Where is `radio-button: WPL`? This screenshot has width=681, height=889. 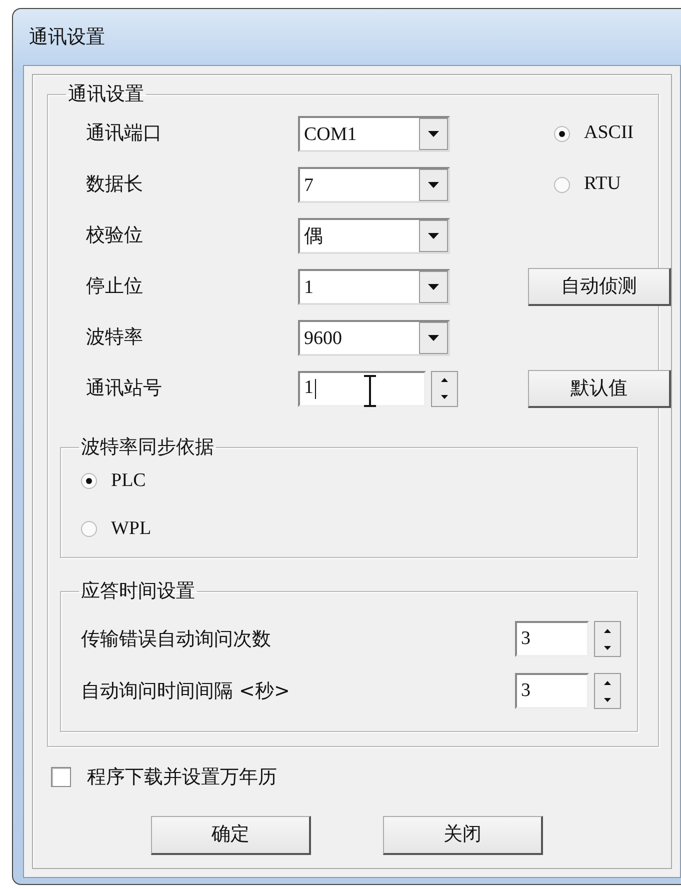
radio-button: WPL is located at coordinates (116, 529).